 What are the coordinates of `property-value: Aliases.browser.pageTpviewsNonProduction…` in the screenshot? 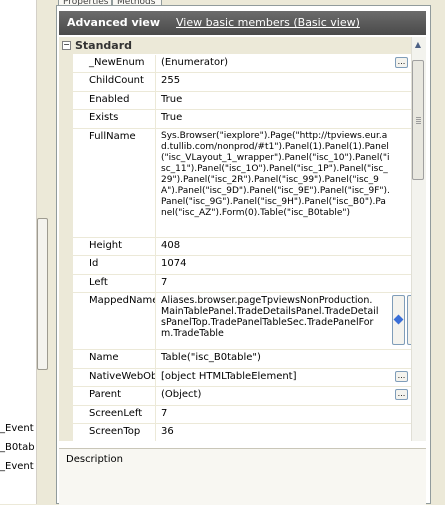 It's located at (270, 317).